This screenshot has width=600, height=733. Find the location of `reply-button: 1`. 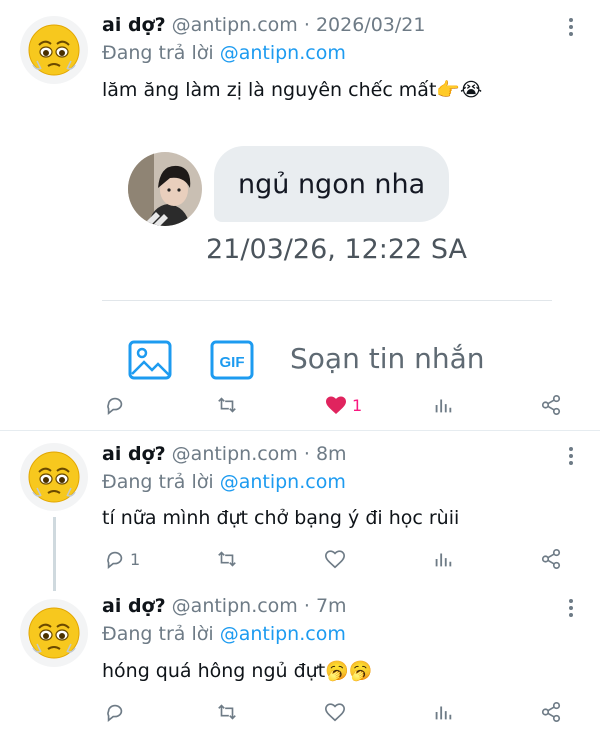

reply-button: 1 is located at coordinates (122, 559).